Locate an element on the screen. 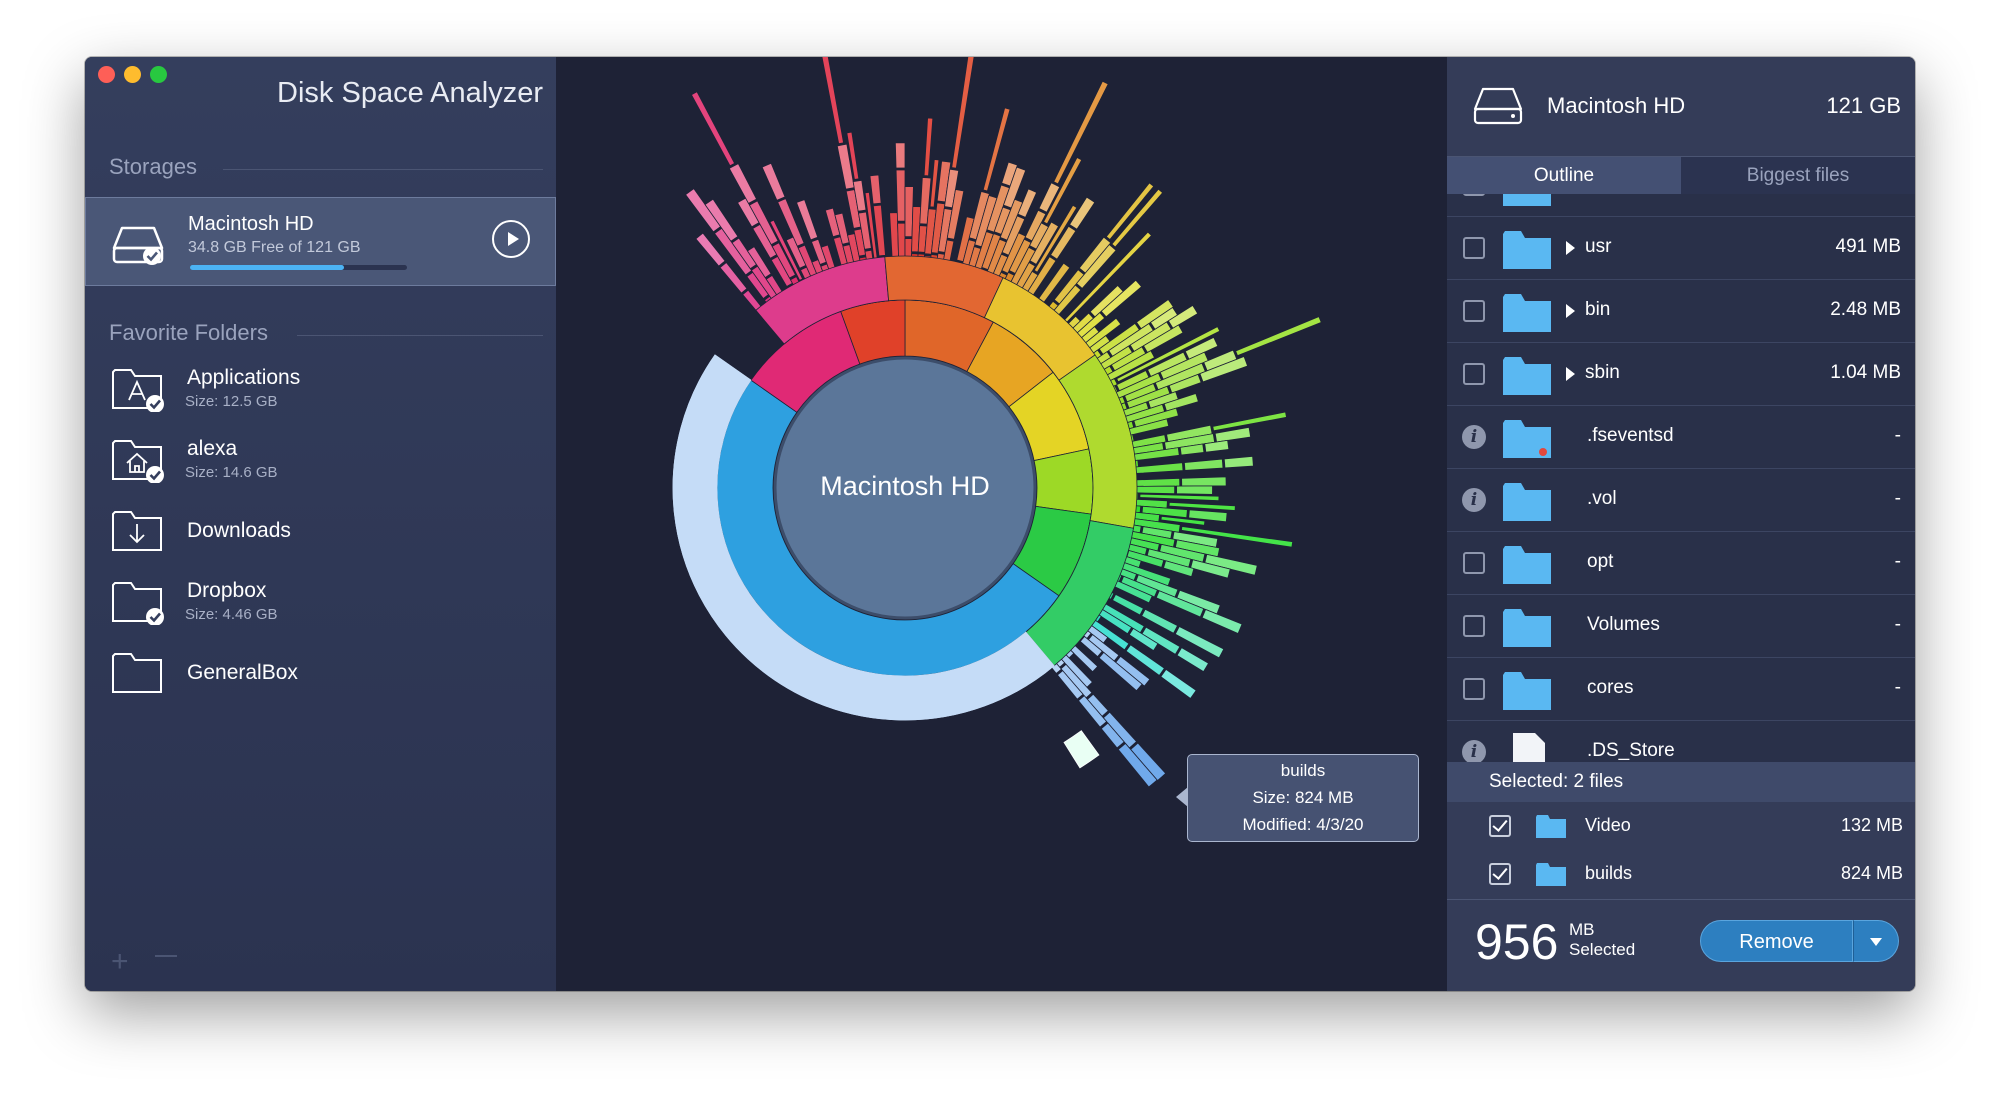 The width and height of the screenshot is (1999, 1104). minimize-window-button is located at coordinates (132, 74).